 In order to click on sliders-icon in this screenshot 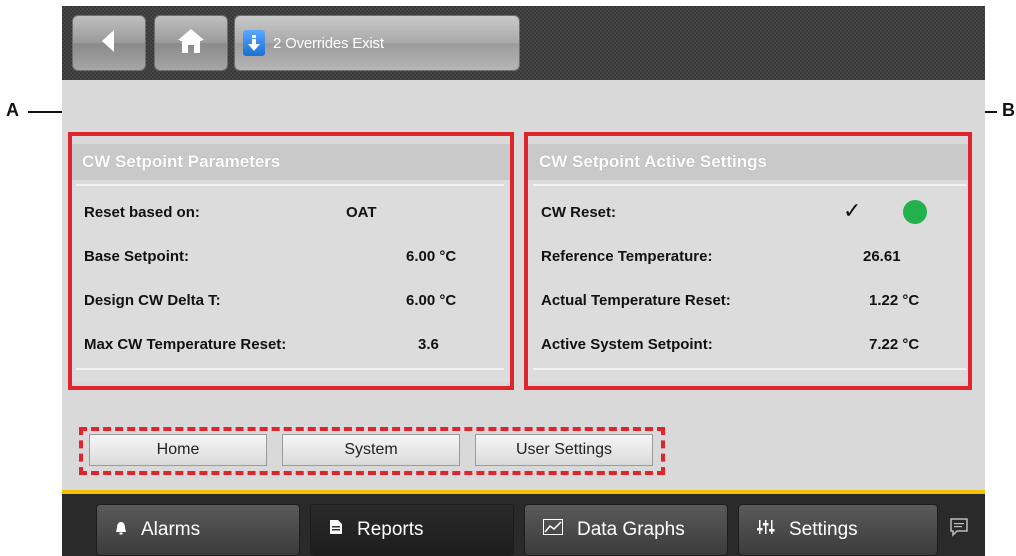, I will do `click(766, 530)`.